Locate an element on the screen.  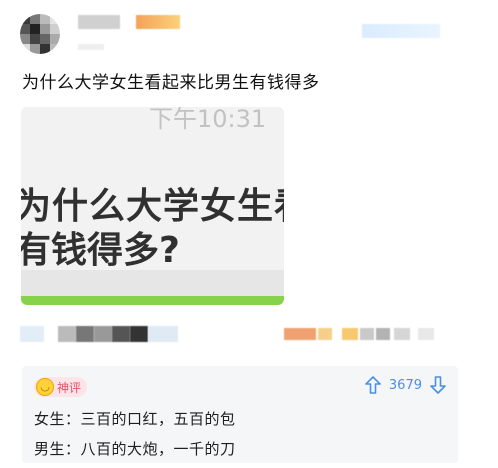
god-comment-badge: ◡ 神评 is located at coordinates (61, 387).